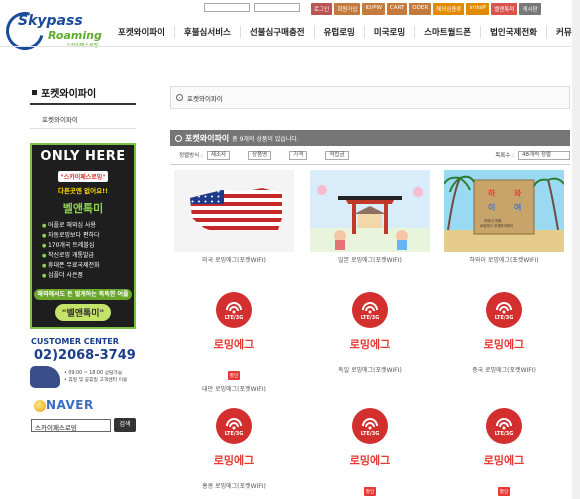 The height and width of the screenshot is (499, 580). What do you see at coordinates (260, 155) in the screenshot?
I see `sort-name: 상품명` at bounding box center [260, 155].